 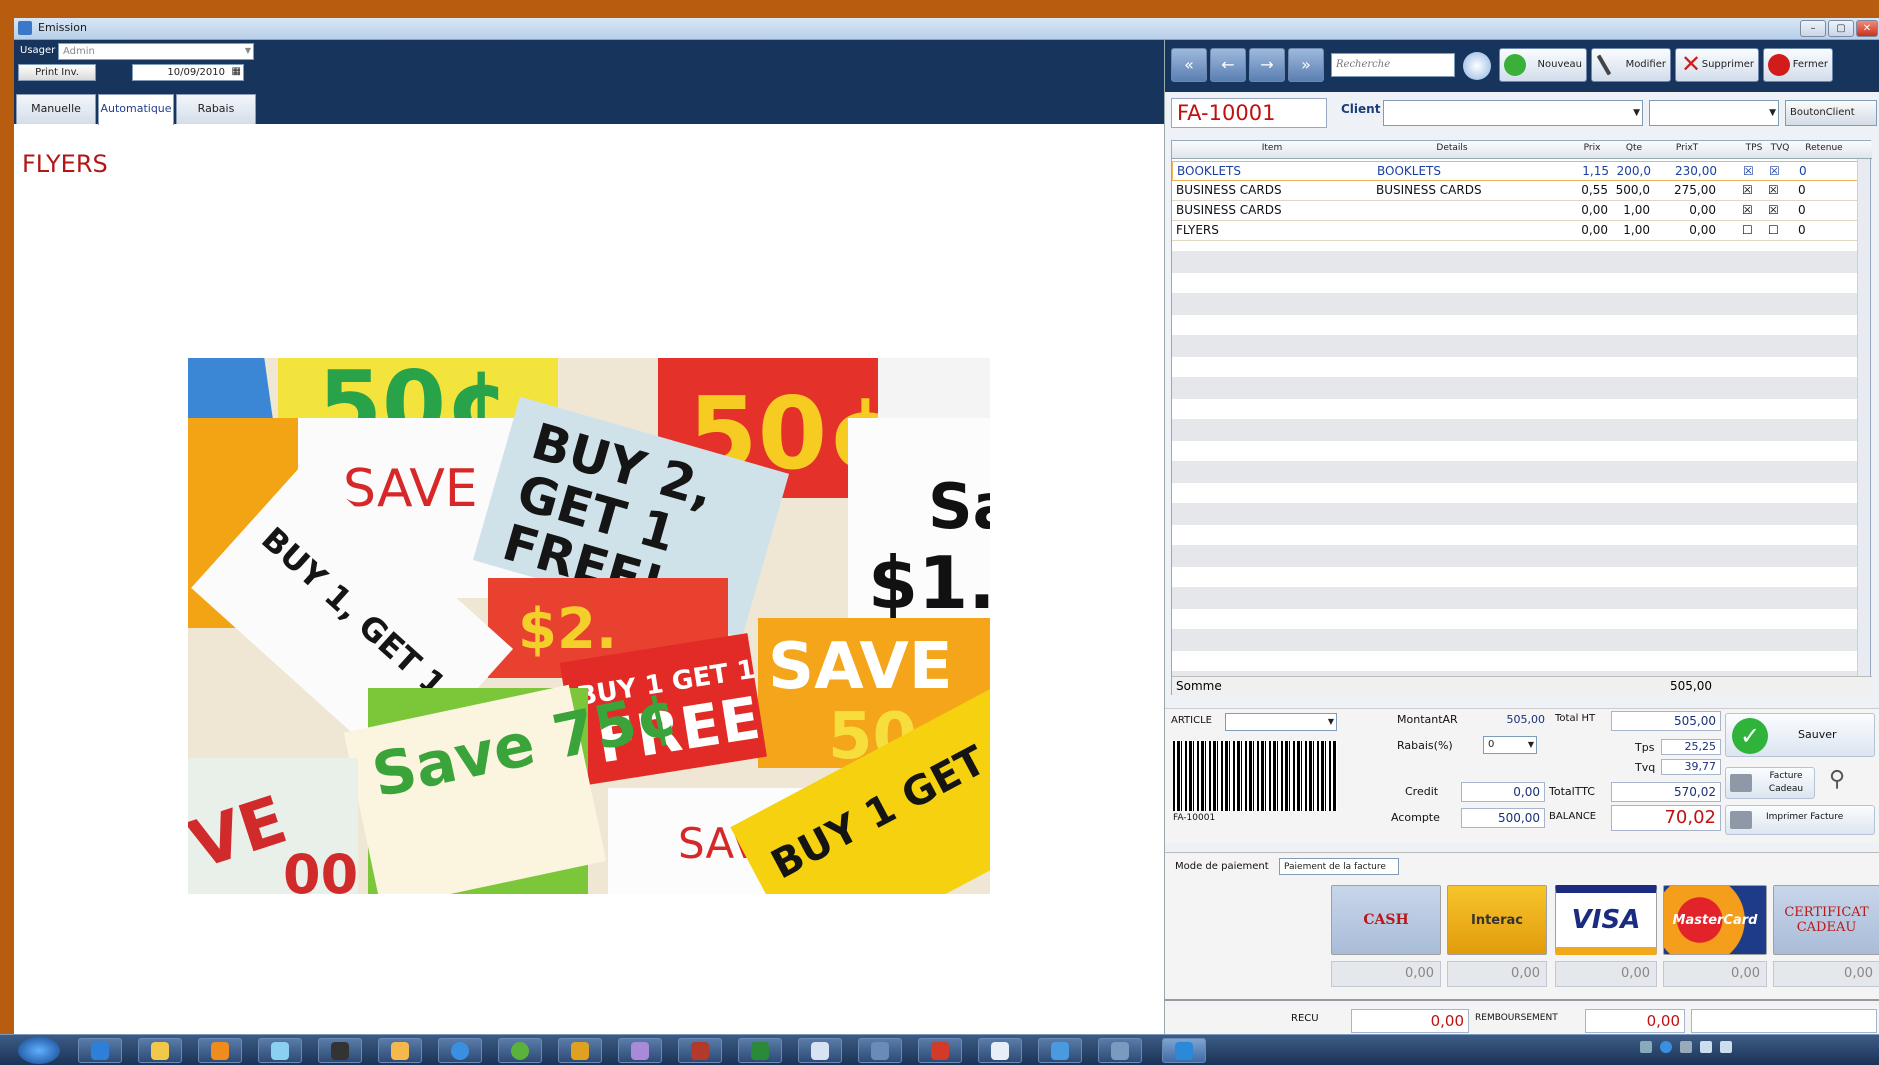 What do you see at coordinates (1606, 974) in the screenshot?
I see `visa-amount: 0,00` at bounding box center [1606, 974].